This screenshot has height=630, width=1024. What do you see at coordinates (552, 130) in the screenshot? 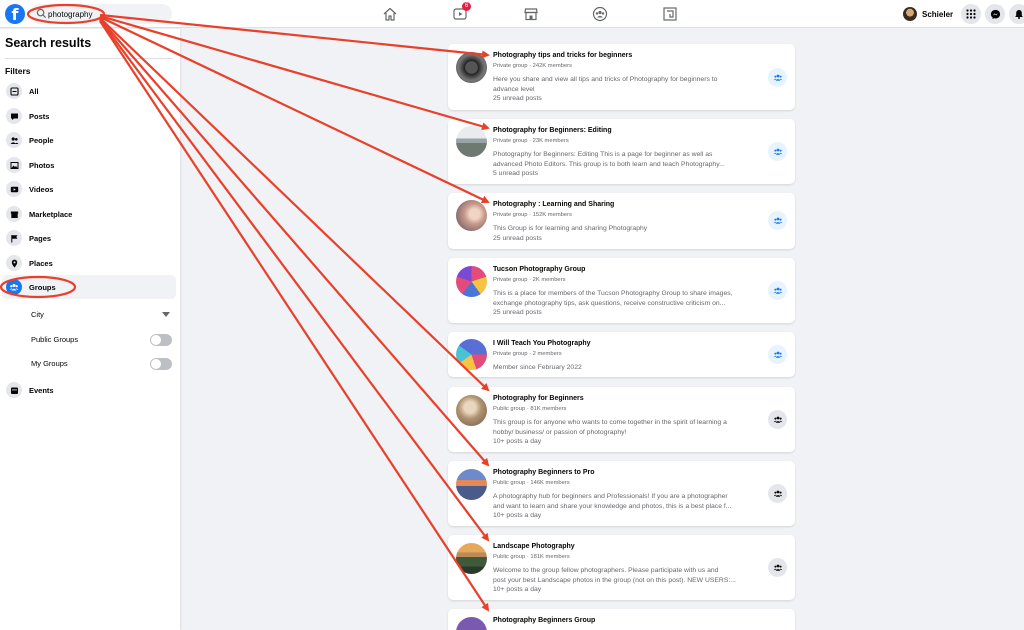
I see `group-title: Photography for Beginners: Editing` at bounding box center [552, 130].